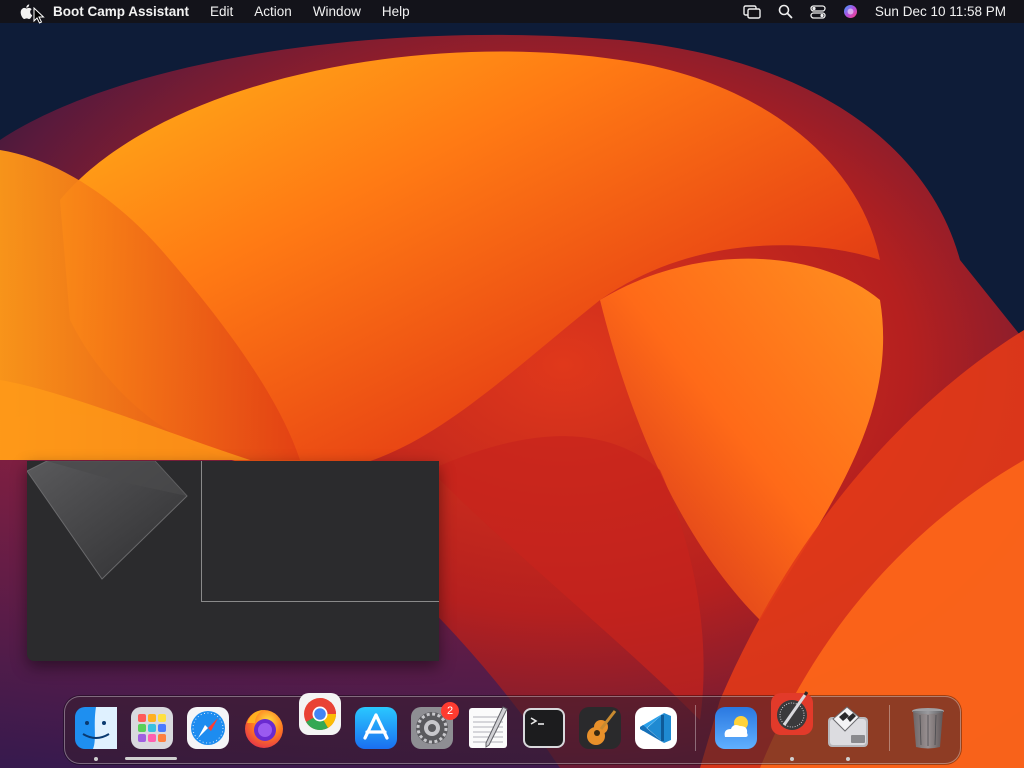  What do you see at coordinates (337, 11) in the screenshot?
I see `menu-window: Window` at bounding box center [337, 11].